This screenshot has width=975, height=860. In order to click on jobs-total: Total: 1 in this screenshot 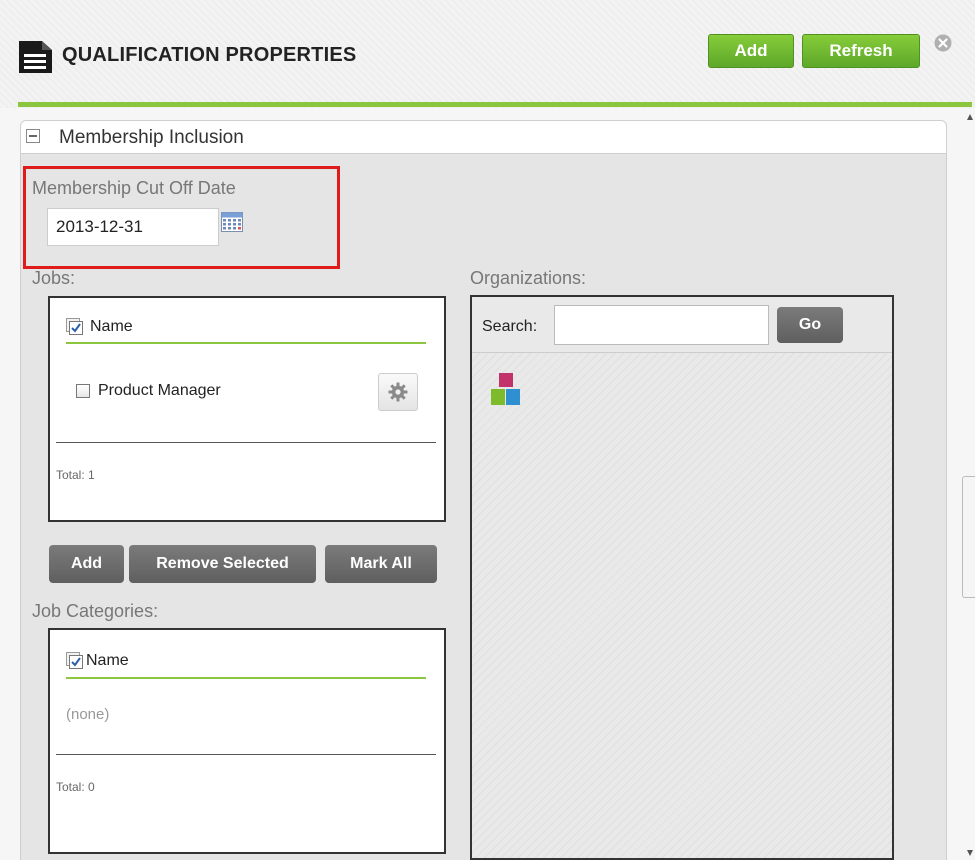, I will do `click(75, 475)`.